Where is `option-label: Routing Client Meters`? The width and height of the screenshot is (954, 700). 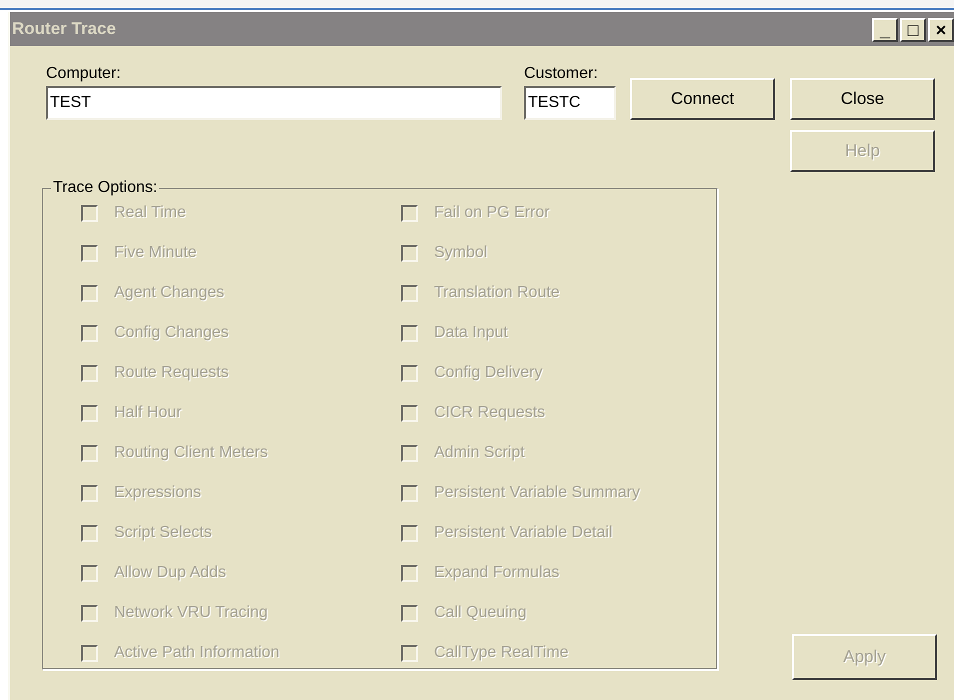 option-label: Routing Client Meters is located at coordinates (191, 453).